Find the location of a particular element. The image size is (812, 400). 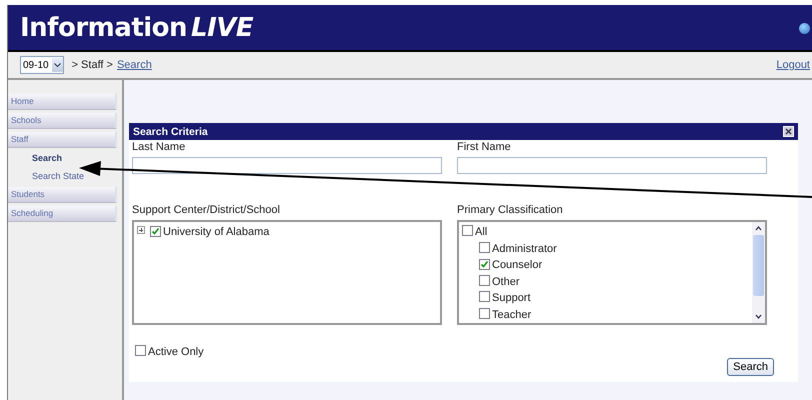

nav-subitem: Search State is located at coordinates (65, 176).